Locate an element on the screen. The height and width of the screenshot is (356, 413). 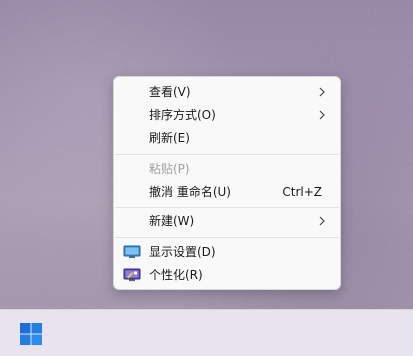
windows-logo-icon is located at coordinates (31, 334).